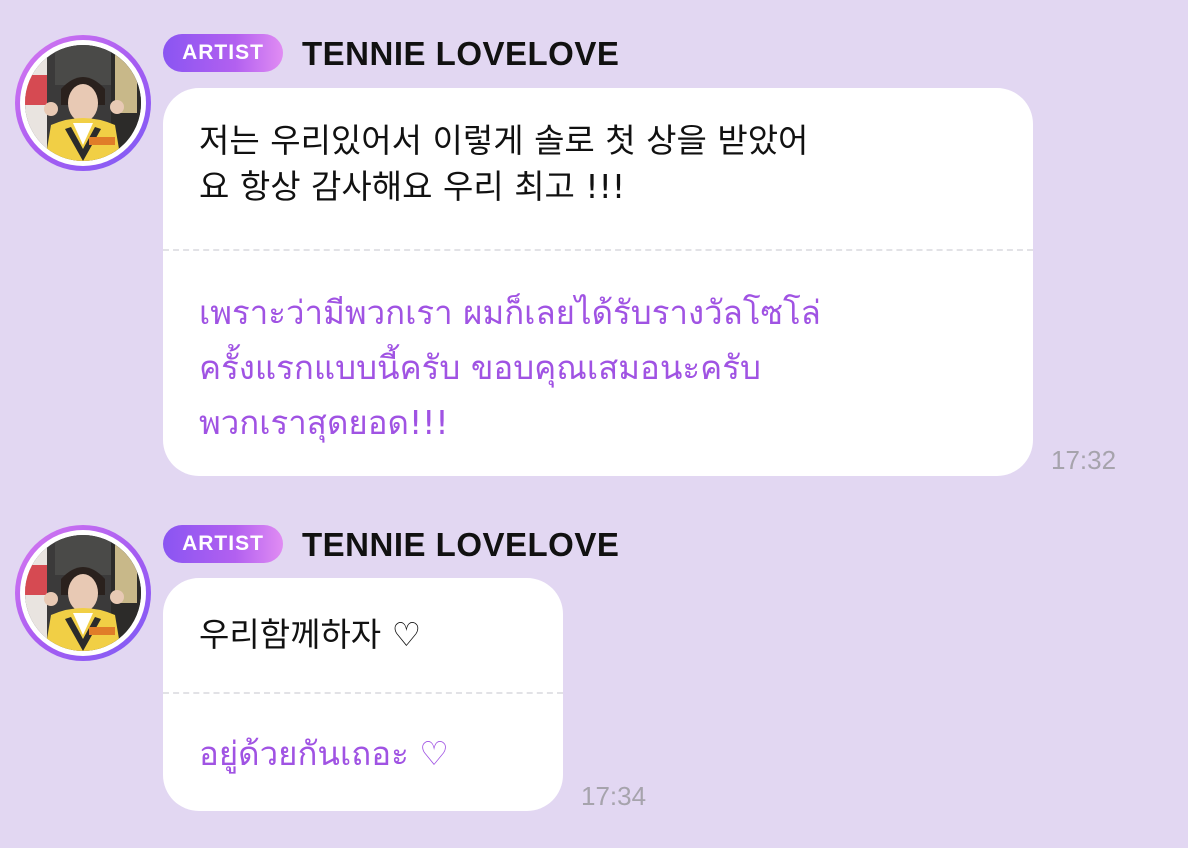  I want to click on original-text-line: 우리함께하자 ♡, so click(310, 634).